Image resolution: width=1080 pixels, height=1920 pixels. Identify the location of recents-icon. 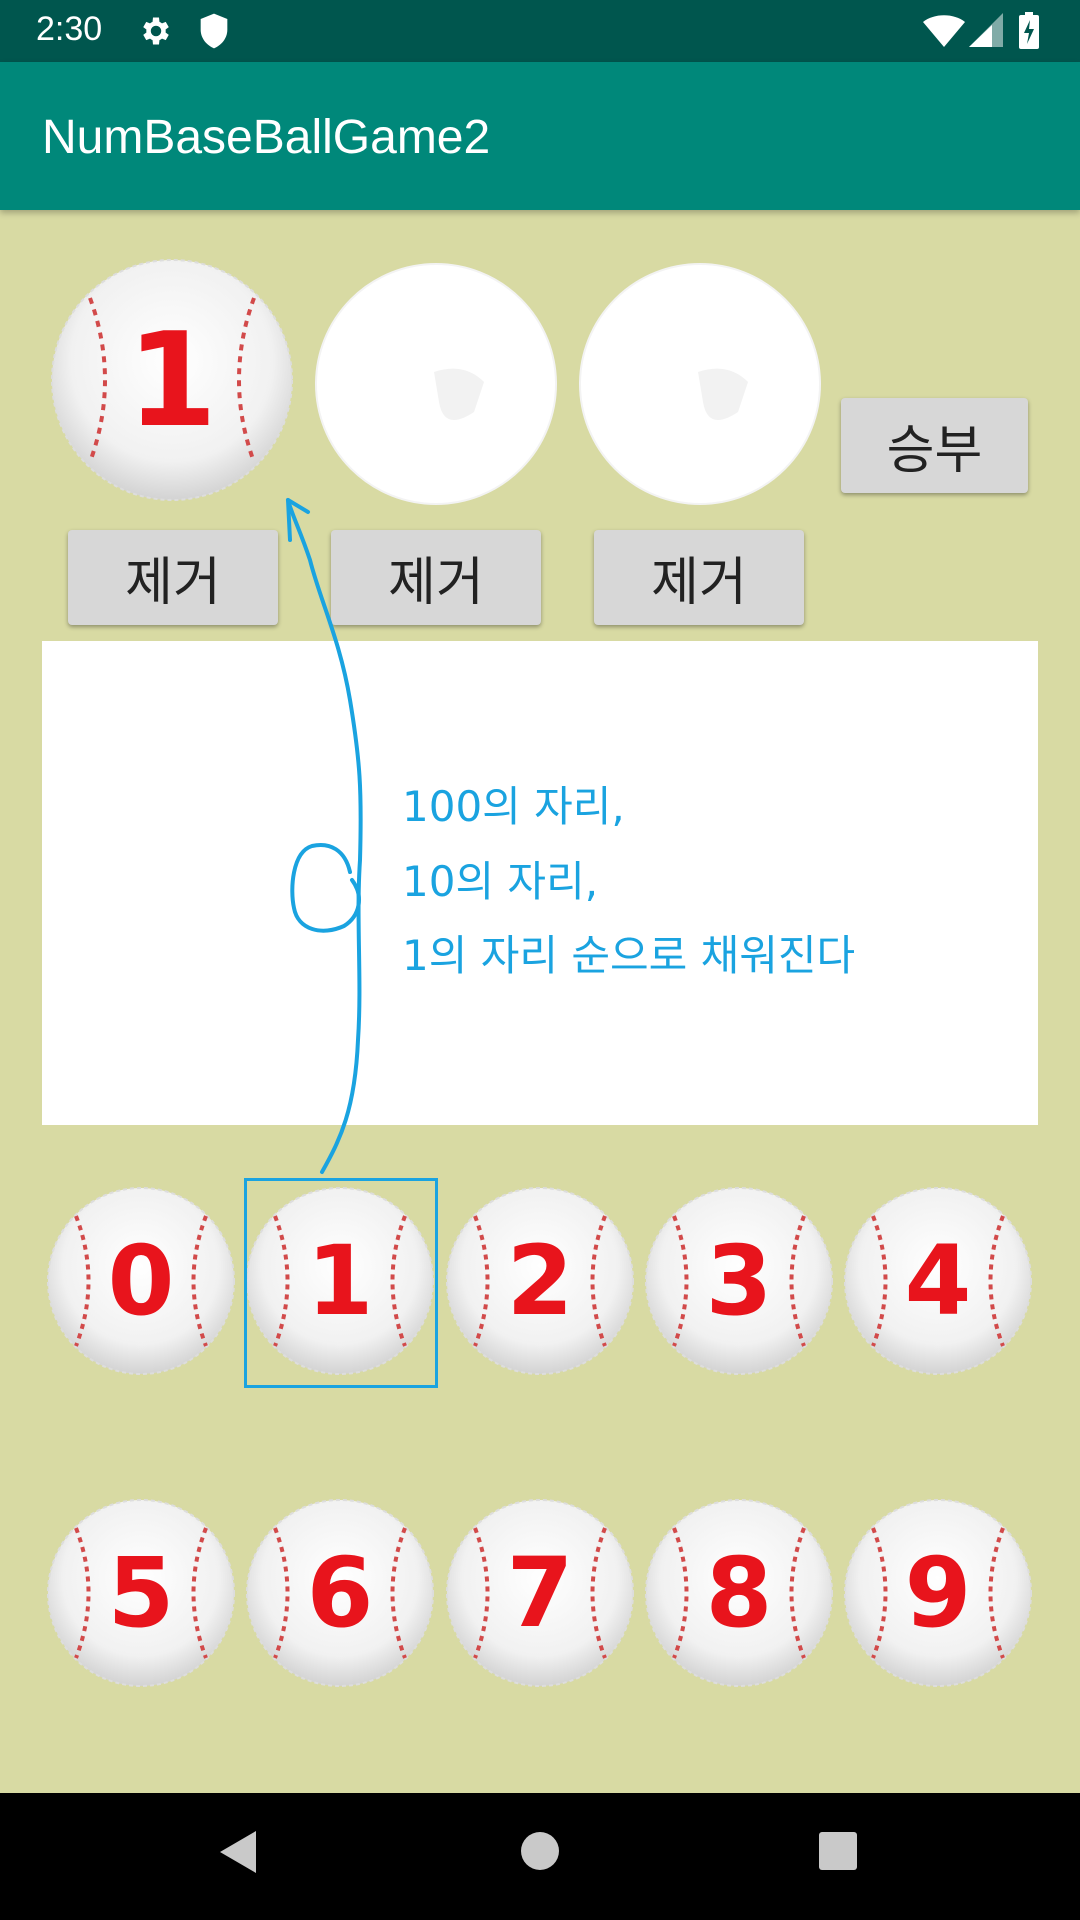
(838, 1851).